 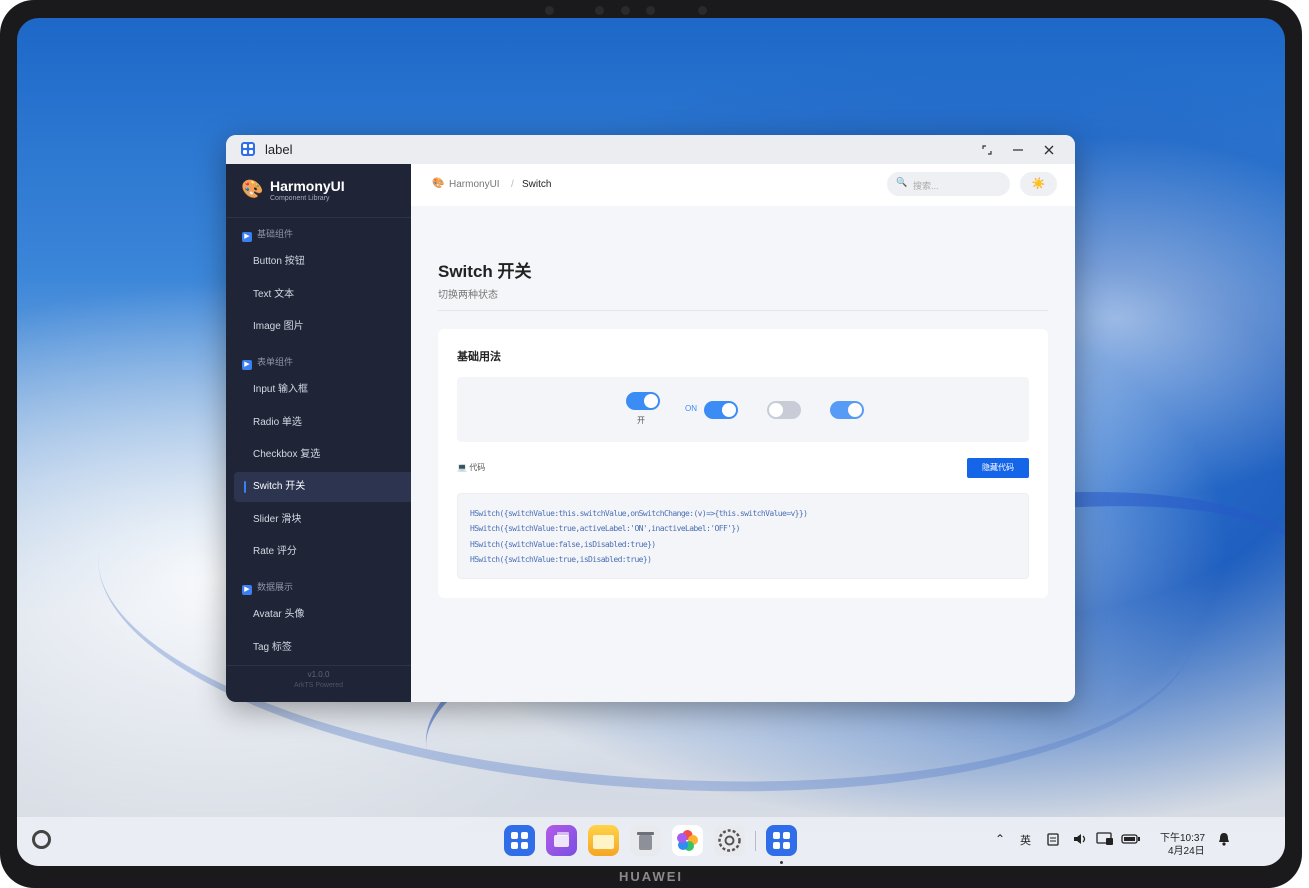 I want to click on section-label: 基础组件, so click(x=275, y=234).